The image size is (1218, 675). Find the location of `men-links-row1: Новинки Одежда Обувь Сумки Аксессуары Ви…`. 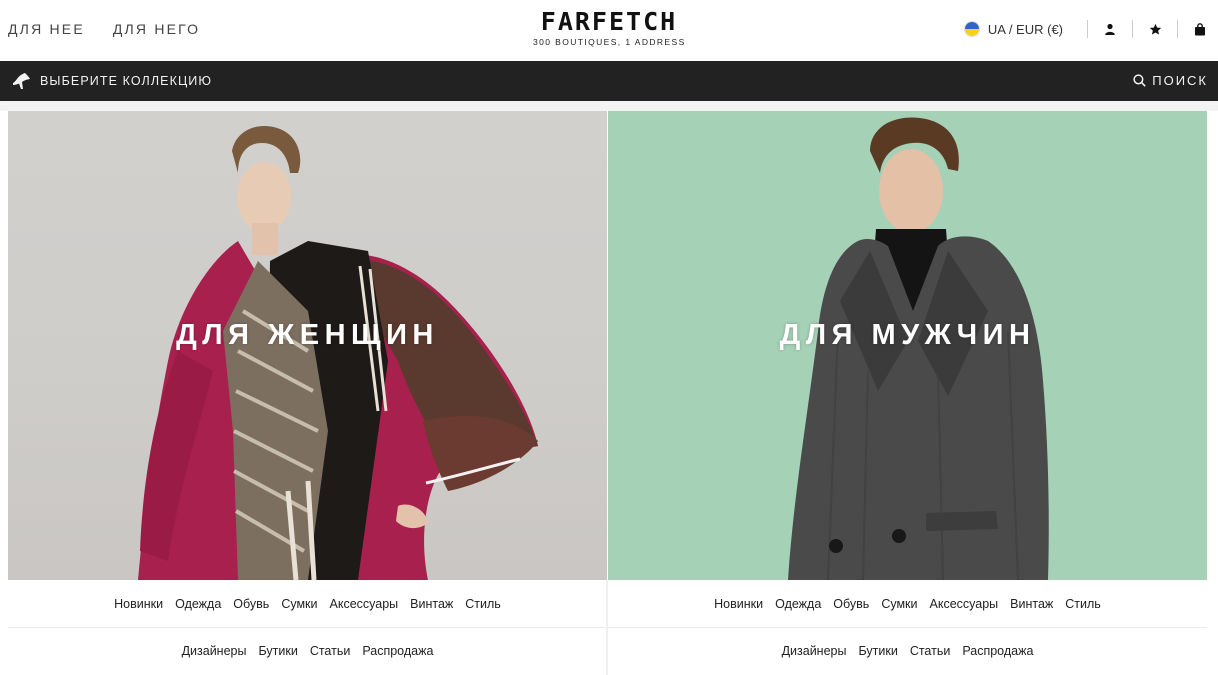

men-links-row1: Новинки Одежда Обувь Сумки Аксессуары Ви… is located at coordinates (907, 604).